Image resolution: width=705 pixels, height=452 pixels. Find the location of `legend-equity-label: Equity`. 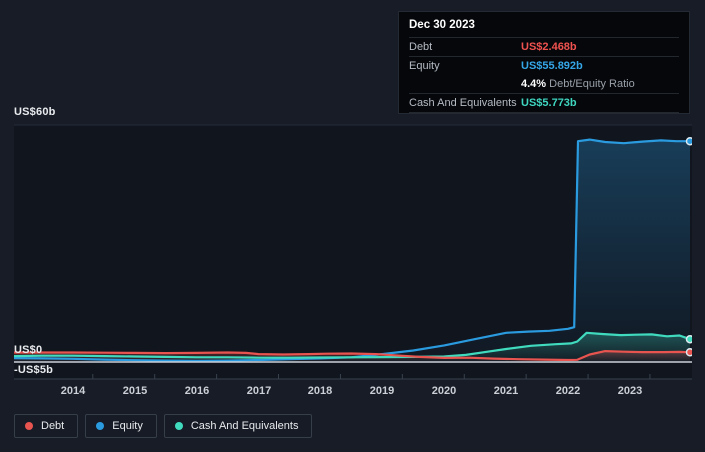

legend-equity-label: Equity is located at coordinates (127, 426).